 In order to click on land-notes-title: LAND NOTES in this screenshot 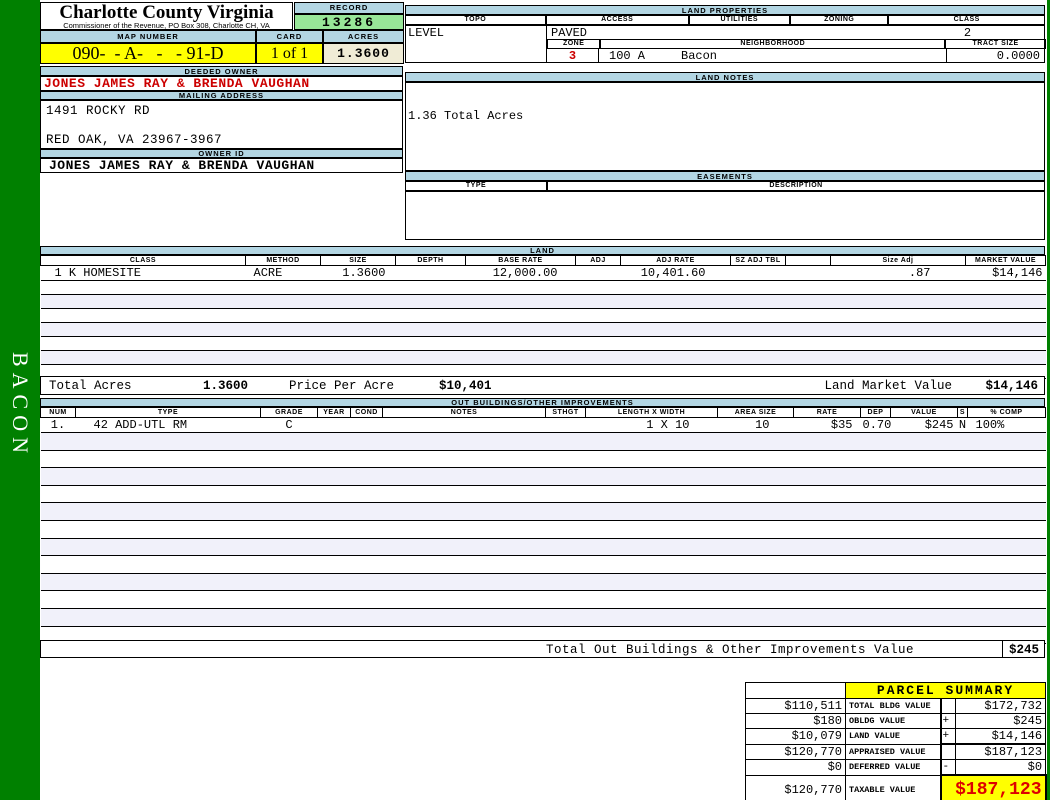, I will do `click(725, 77)`.